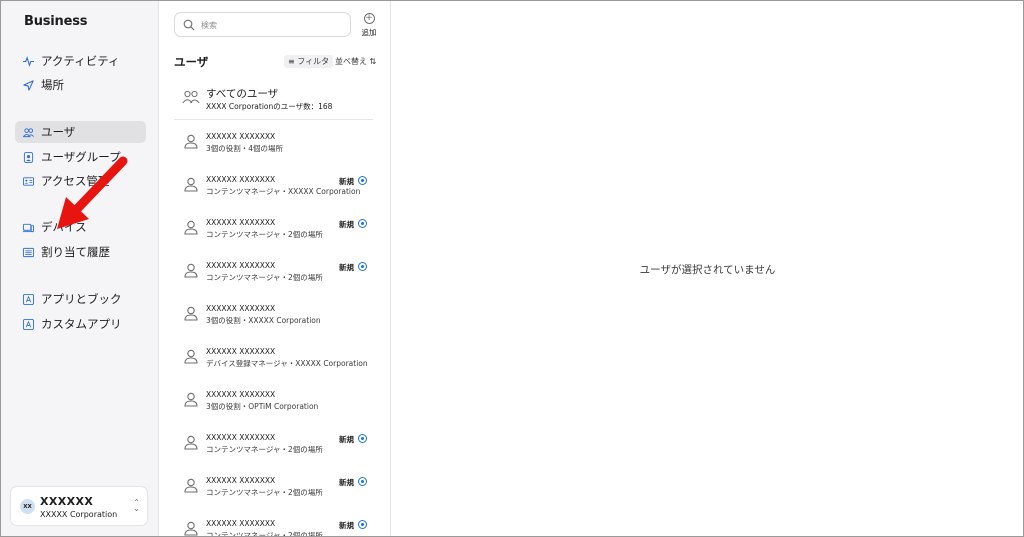 The width and height of the screenshot is (1024, 537). Describe the element at coordinates (28, 61) in the screenshot. I see `activity-icon` at that location.